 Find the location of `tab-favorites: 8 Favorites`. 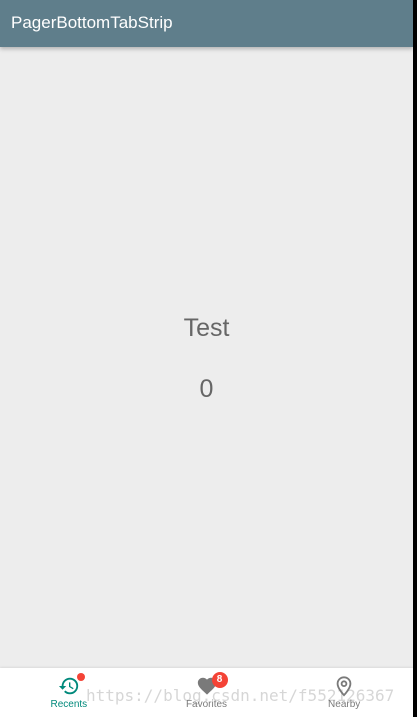

tab-favorites: 8 Favorites is located at coordinates (207, 692).